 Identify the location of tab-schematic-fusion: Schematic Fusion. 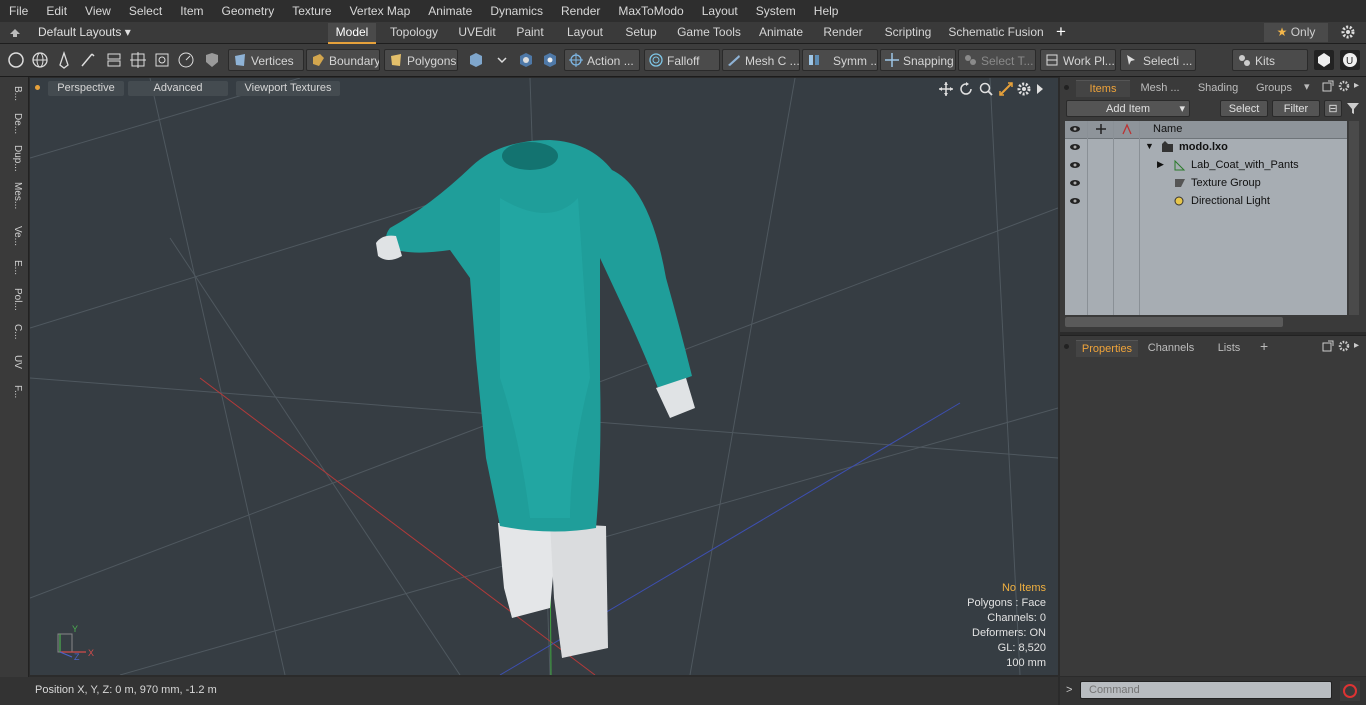
(996, 32).